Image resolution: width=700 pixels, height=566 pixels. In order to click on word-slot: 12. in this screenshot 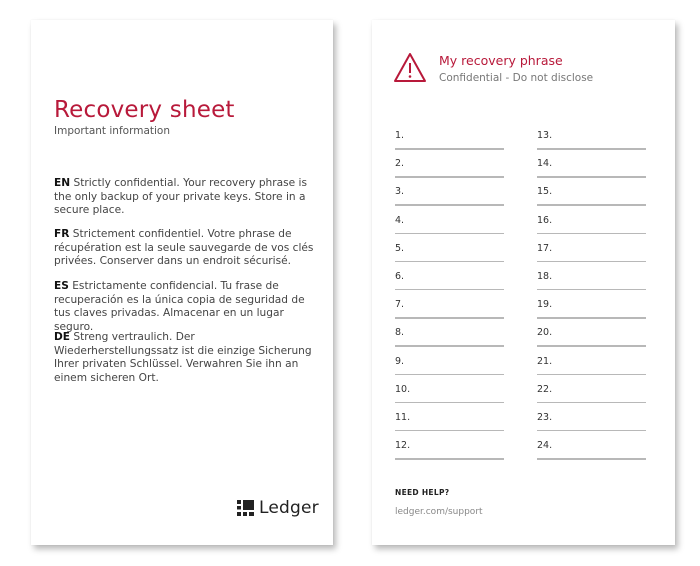, I will do `click(449, 452)`.